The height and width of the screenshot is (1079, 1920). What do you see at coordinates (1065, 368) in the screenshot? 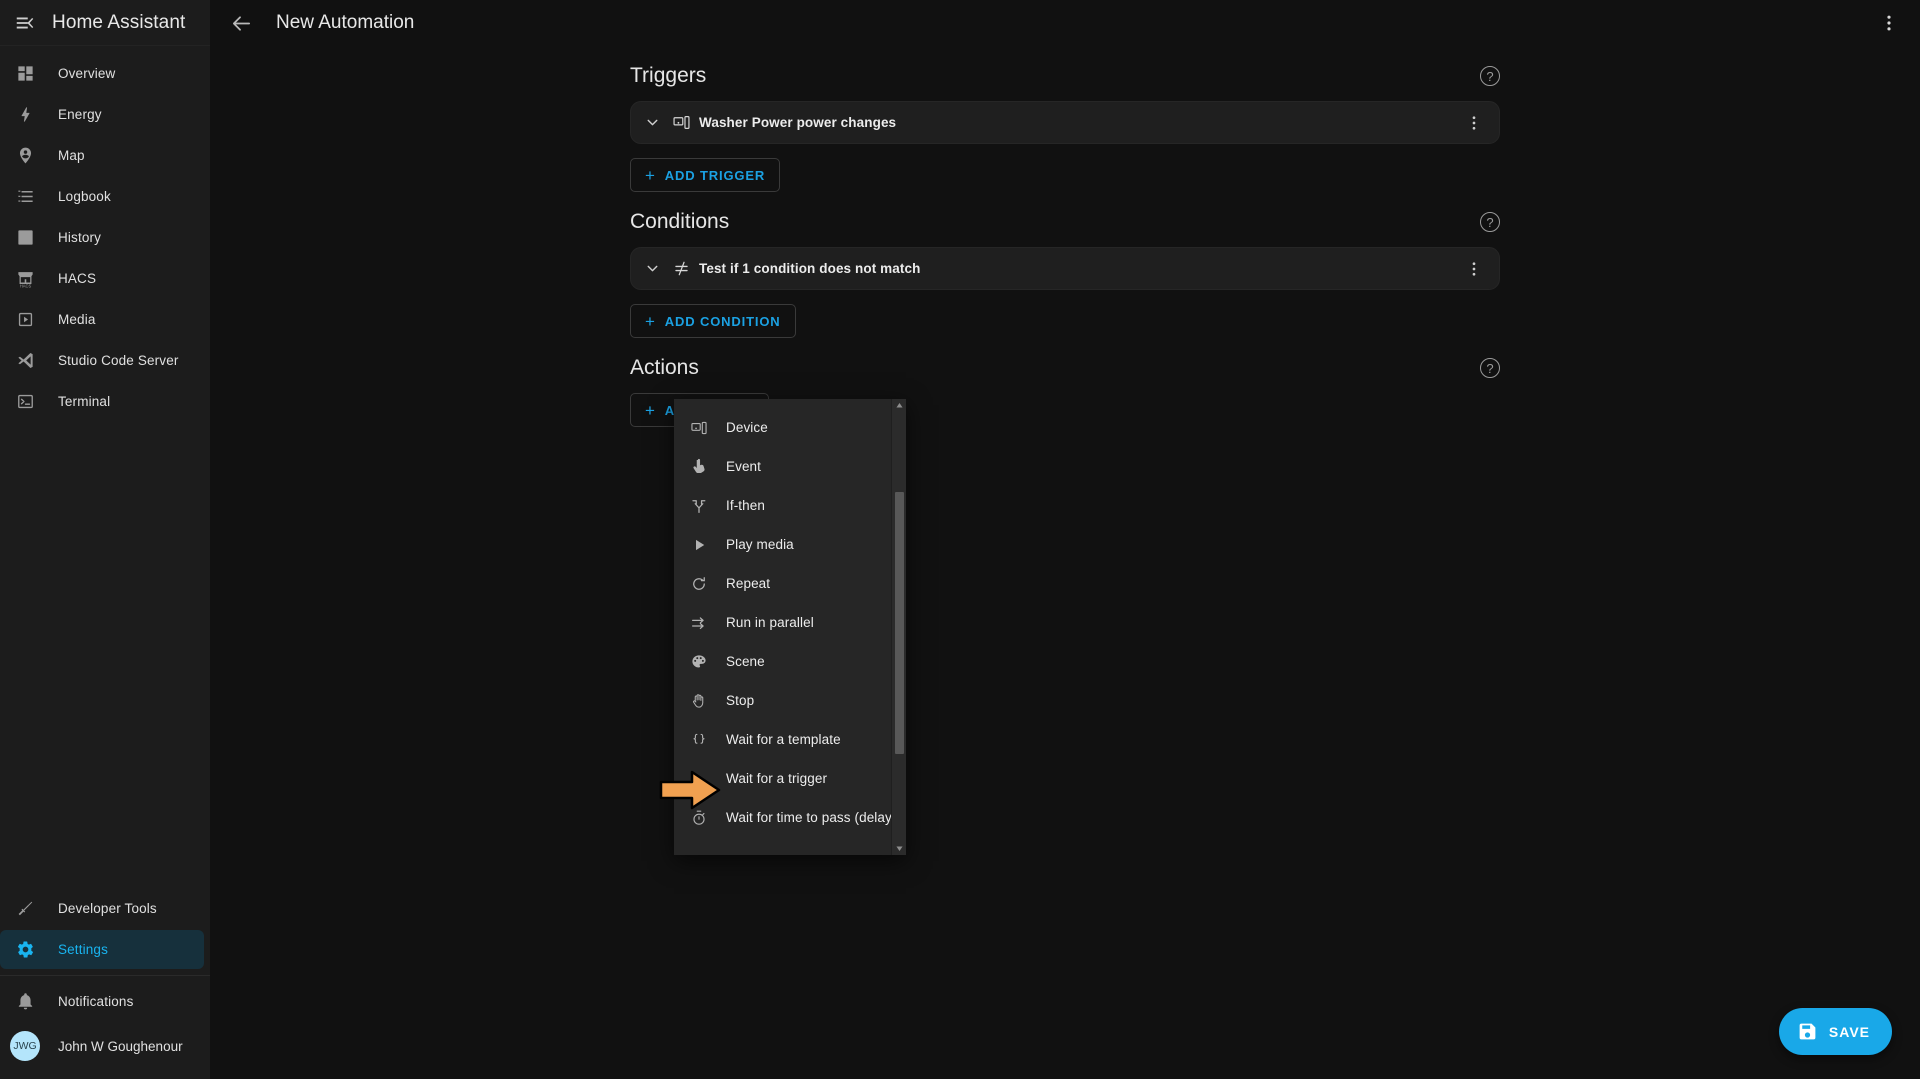
I see `actions-section-header: Actions ?` at bounding box center [1065, 368].